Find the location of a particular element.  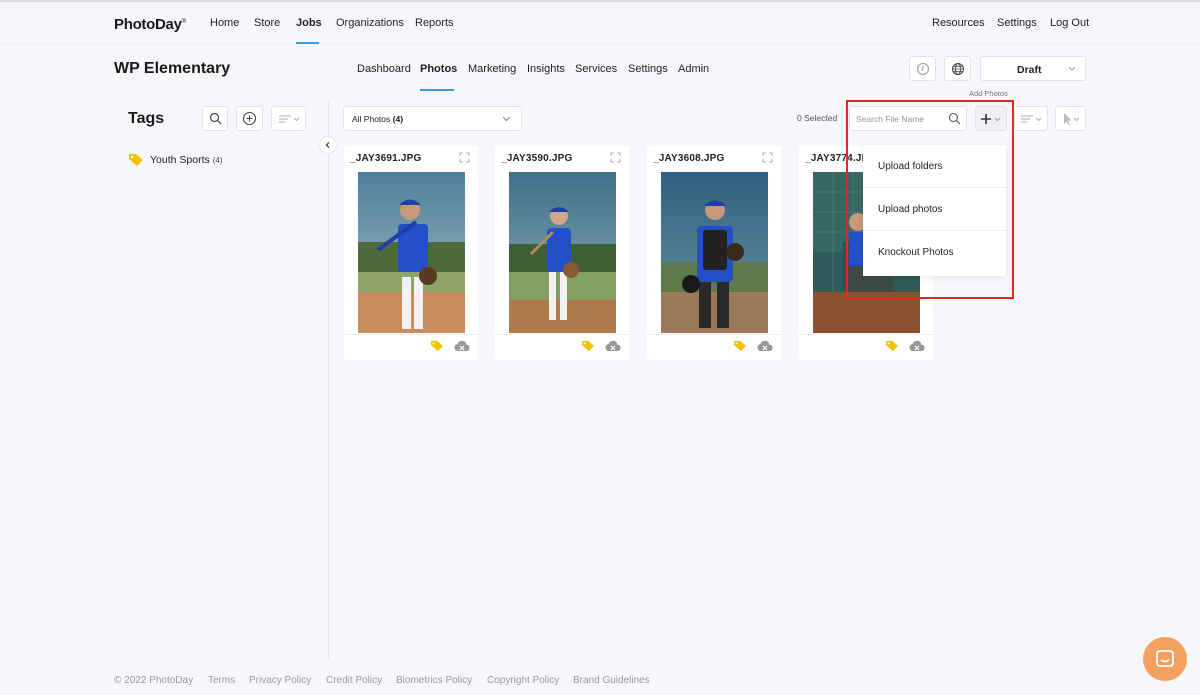

select-mode-button is located at coordinates (1070, 118).